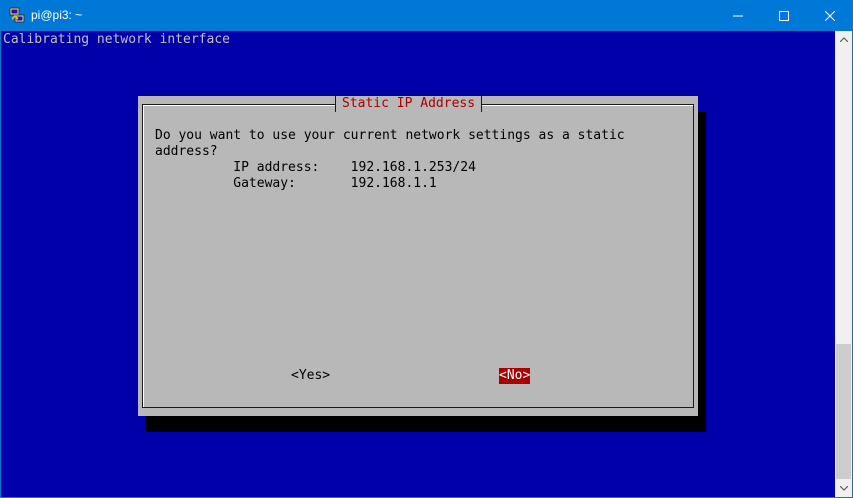 The height and width of the screenshot is (498, 853). I want to click on scroll-up-button, so click(843, 39).